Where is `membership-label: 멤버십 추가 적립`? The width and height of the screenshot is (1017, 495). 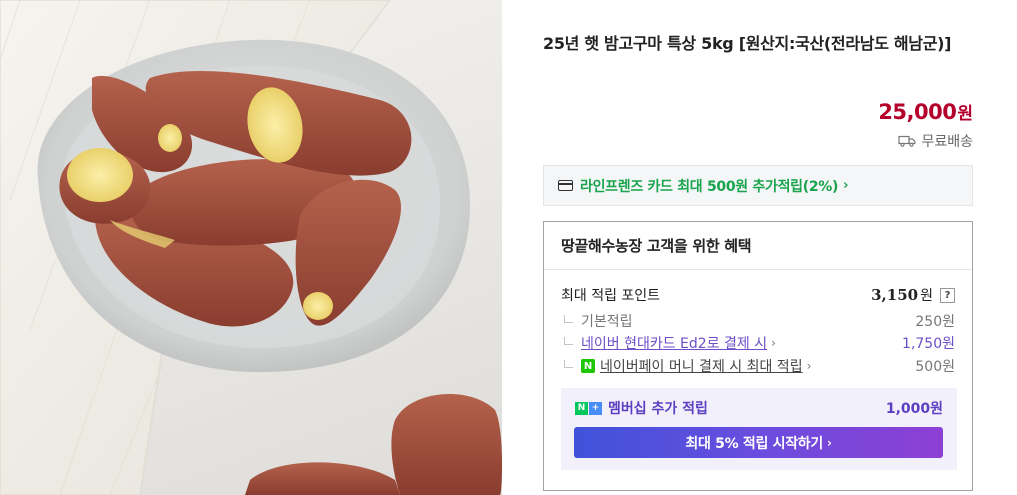
membership-label: 멤버십 추가 적립 is located at coordinates (658, 409).